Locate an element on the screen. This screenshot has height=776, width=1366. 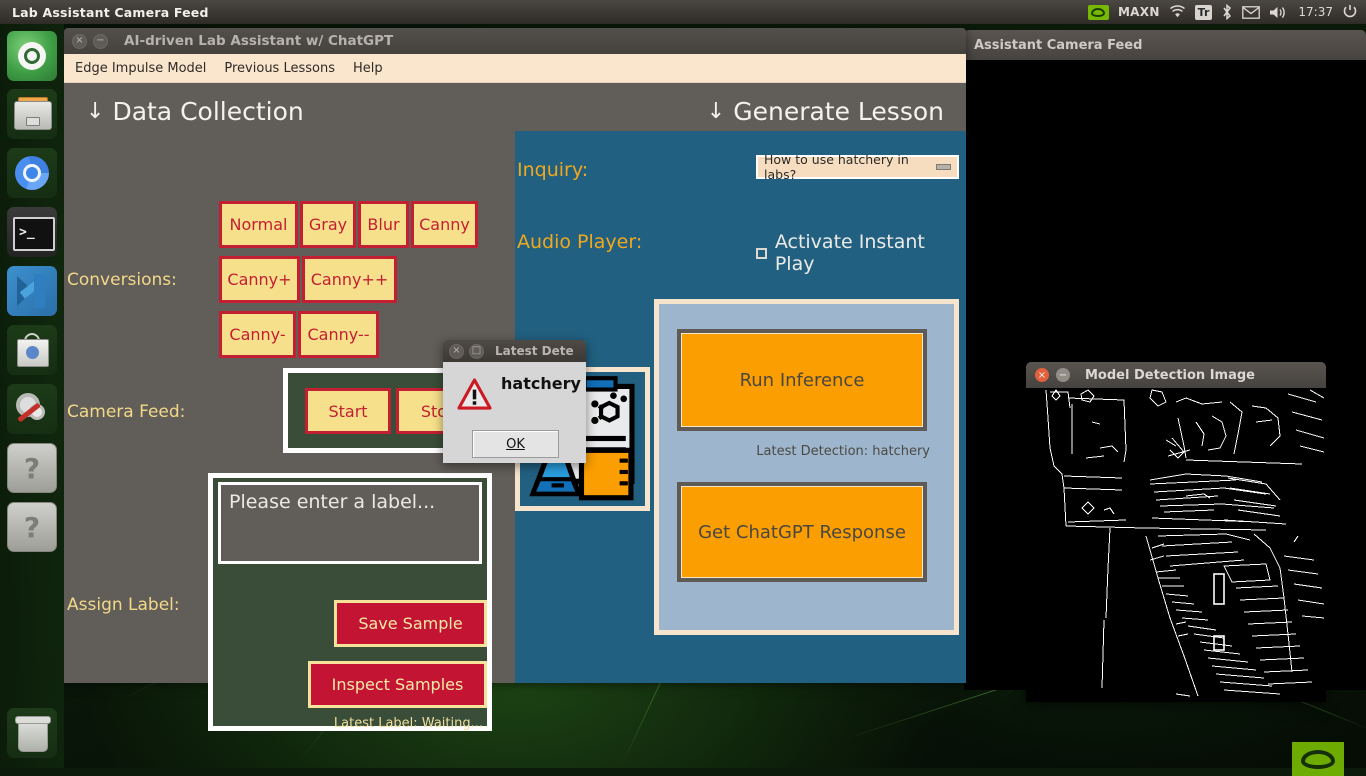
inquiry-dropdown: How to use hatchery in labs? is located at coordinates (857, 167).